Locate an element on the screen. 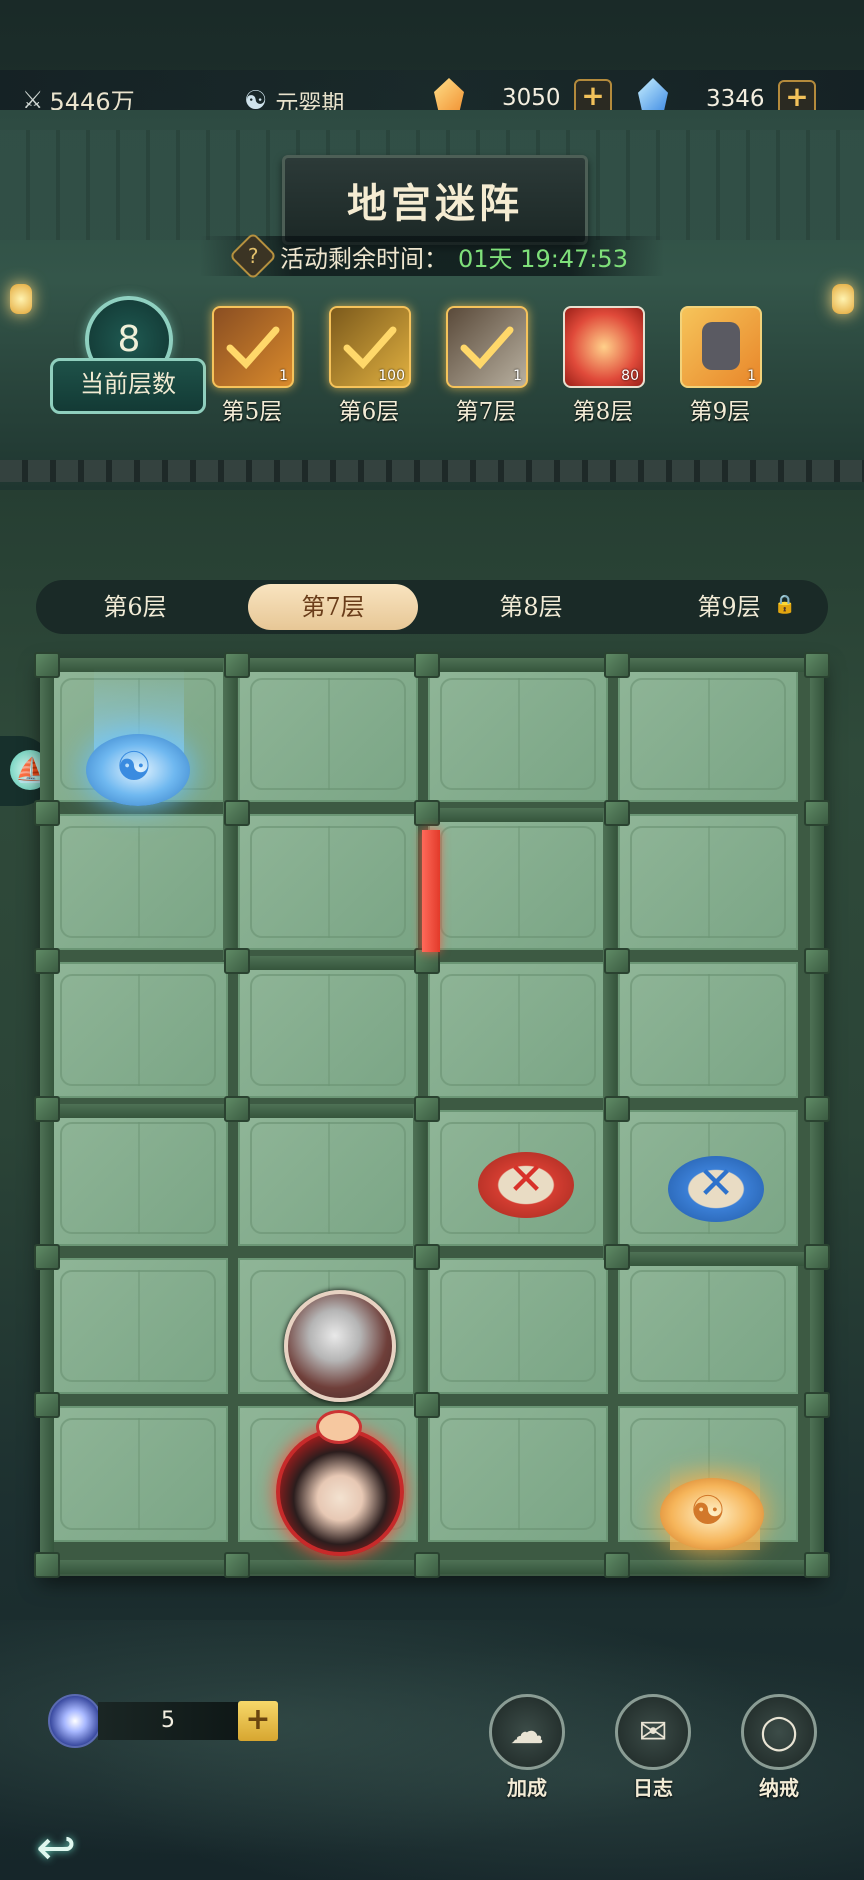  lantern-left is located at coordinates (21, 299).